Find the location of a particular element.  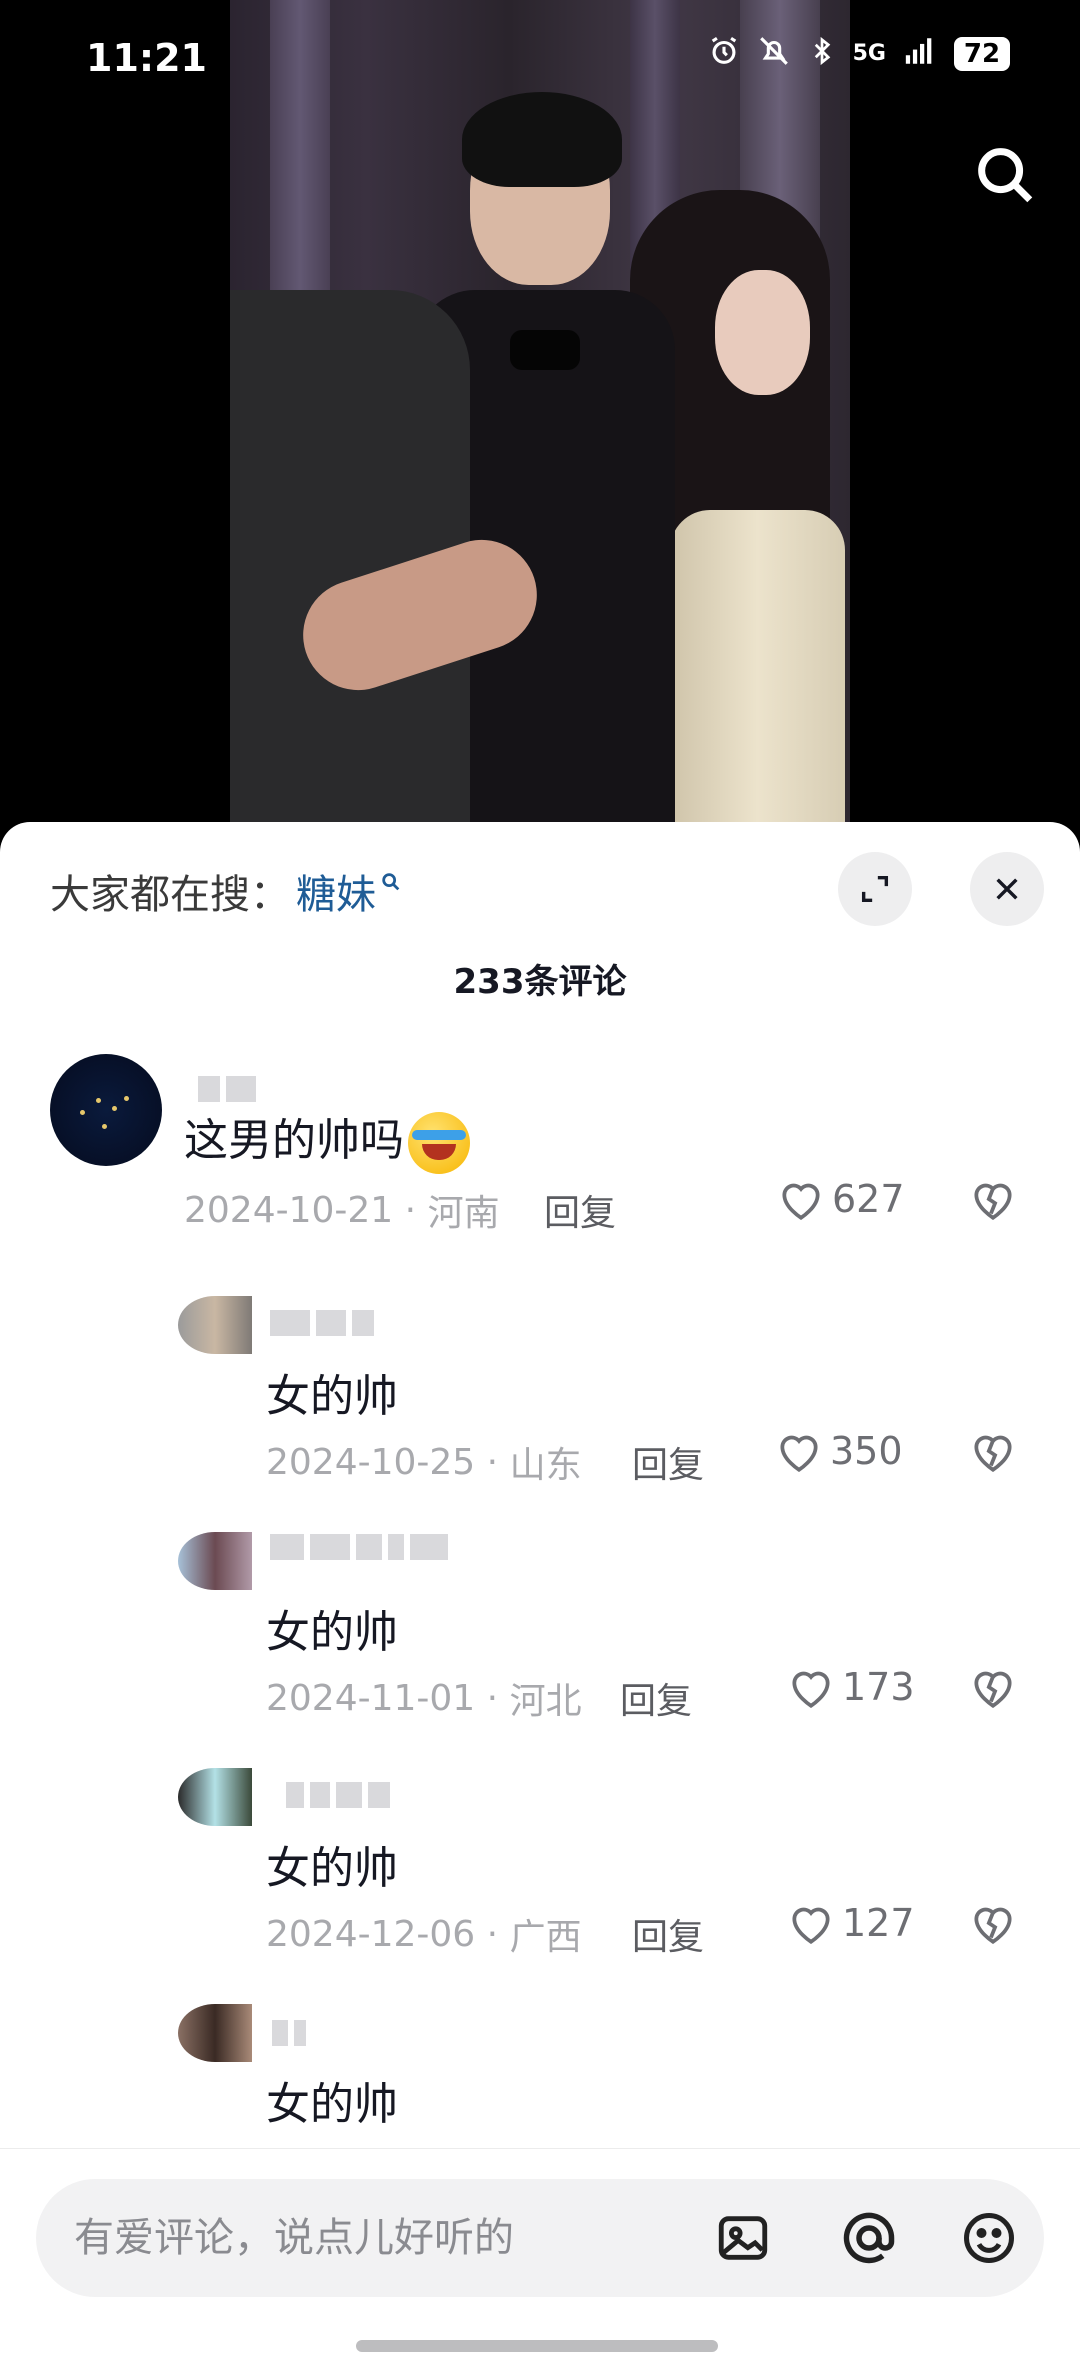

comment-date: 2024-12-06 is located at coordinates (371, 1934).